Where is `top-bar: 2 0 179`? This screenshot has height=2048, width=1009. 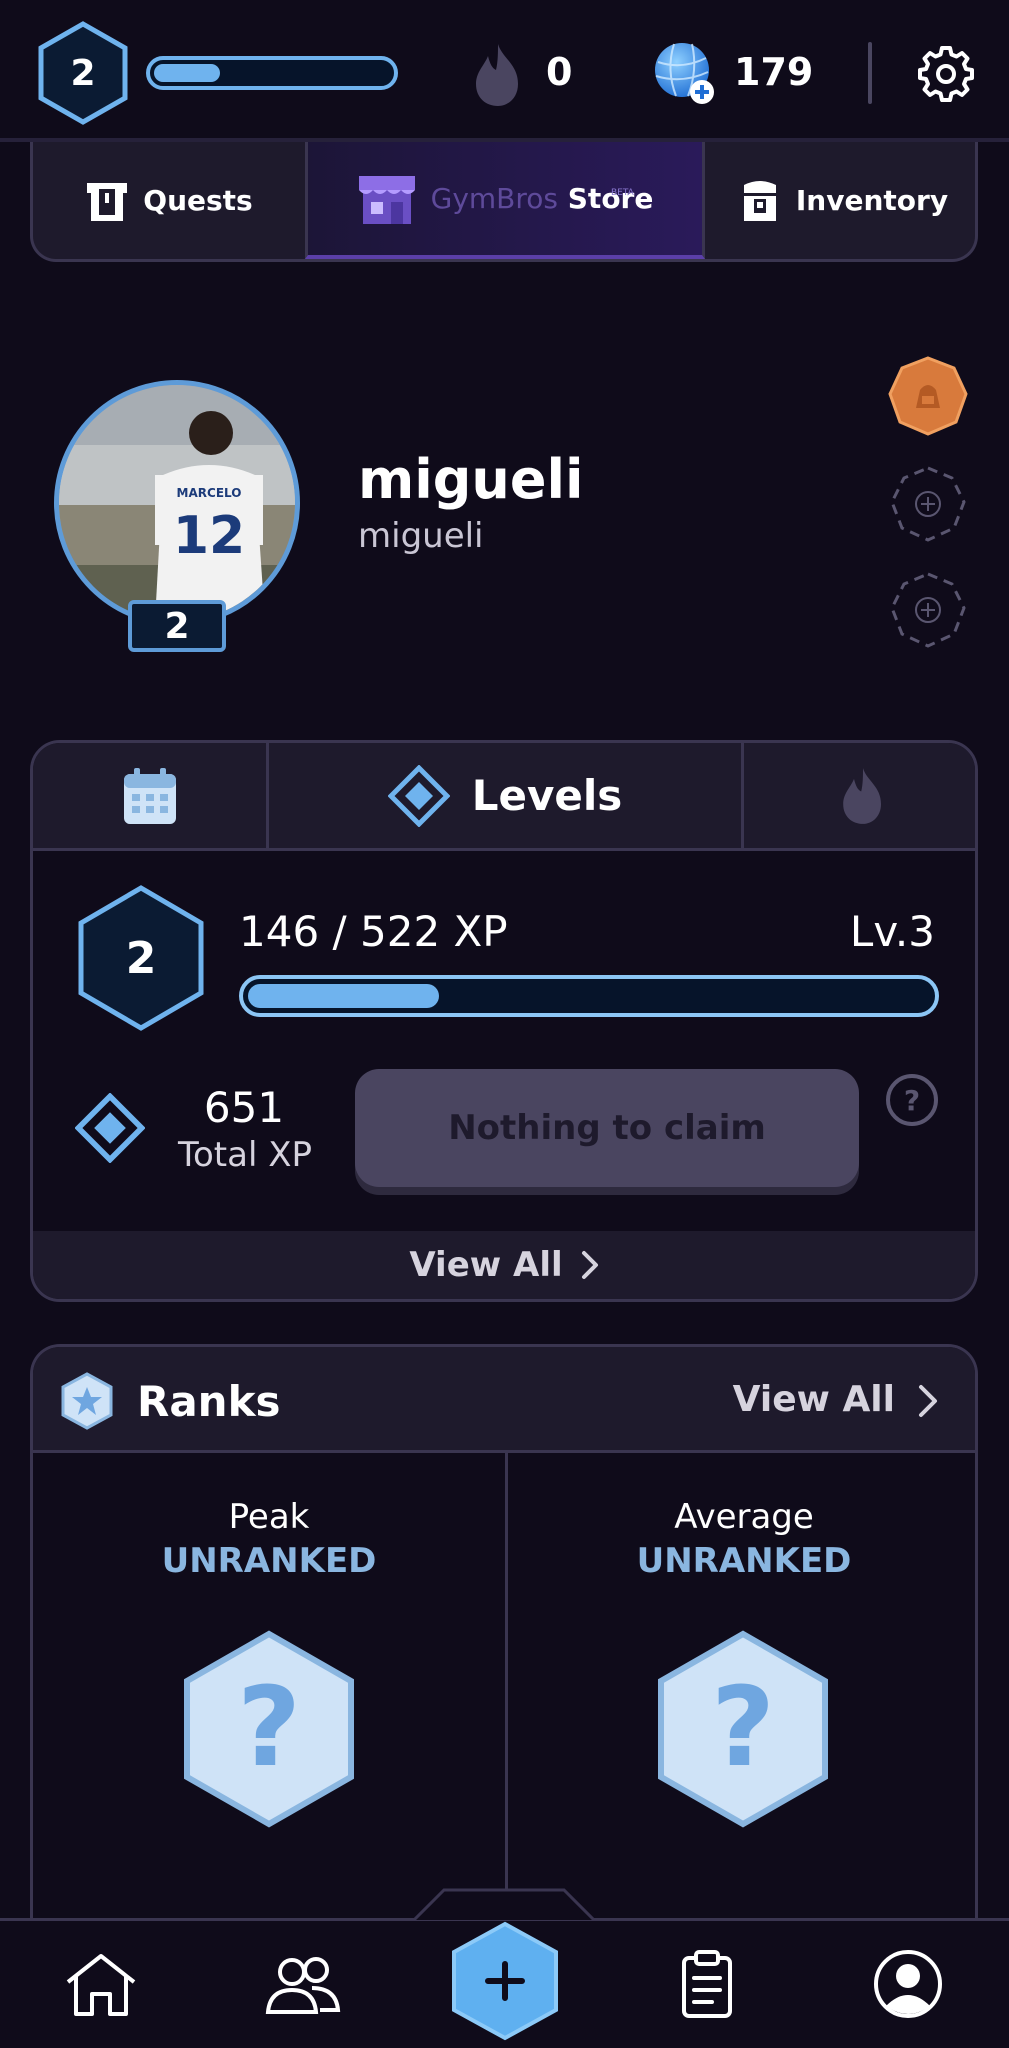
top-bar: 2 0 179 is located at coordinates (504, 71).